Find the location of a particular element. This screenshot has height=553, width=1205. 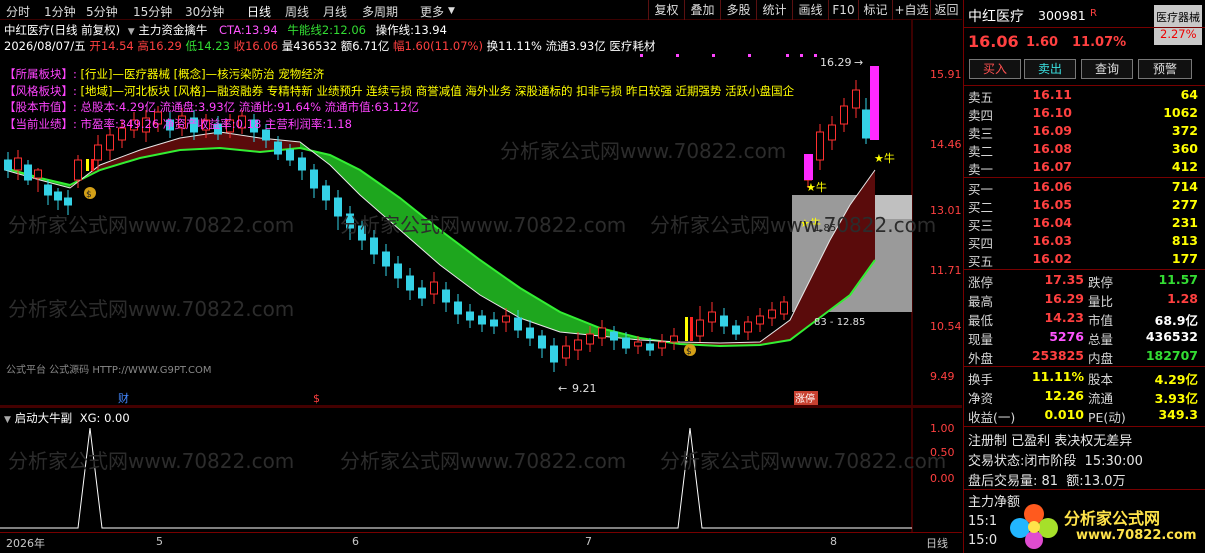

after-hours-amt: 13.0万 is located at coordinates (1104, 481).